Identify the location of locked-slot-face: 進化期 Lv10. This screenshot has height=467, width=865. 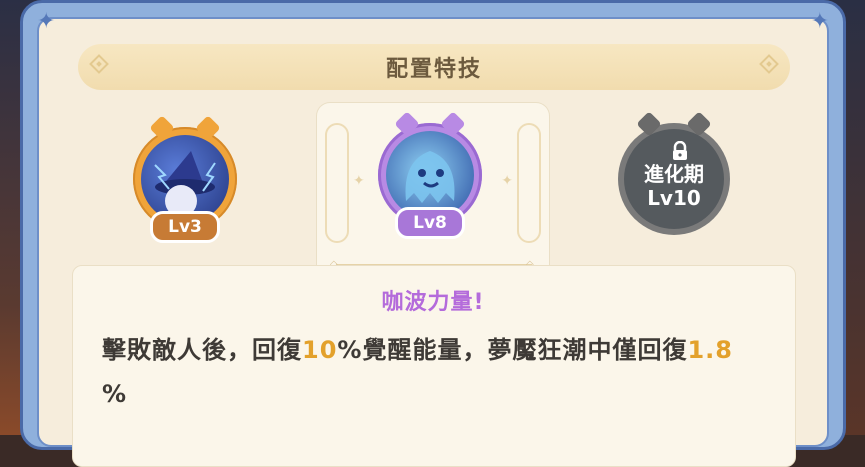
(674, 179).